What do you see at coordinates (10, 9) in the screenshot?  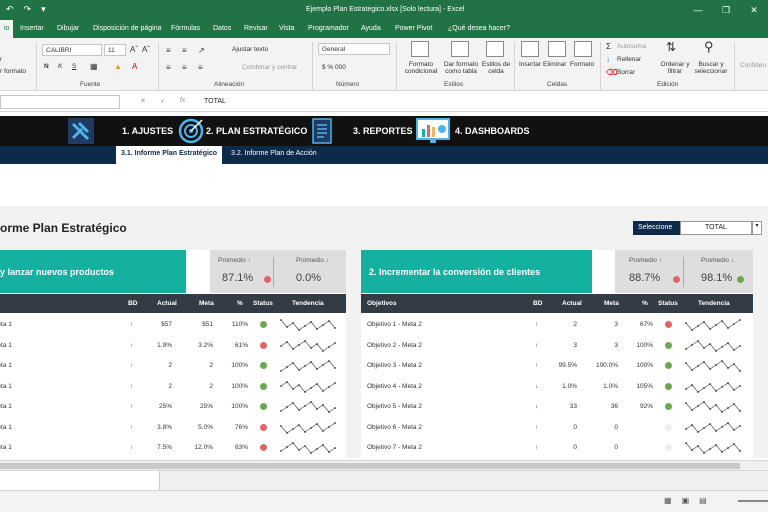 I see `undo-icon: ↶` at bounding box center [10, 9].